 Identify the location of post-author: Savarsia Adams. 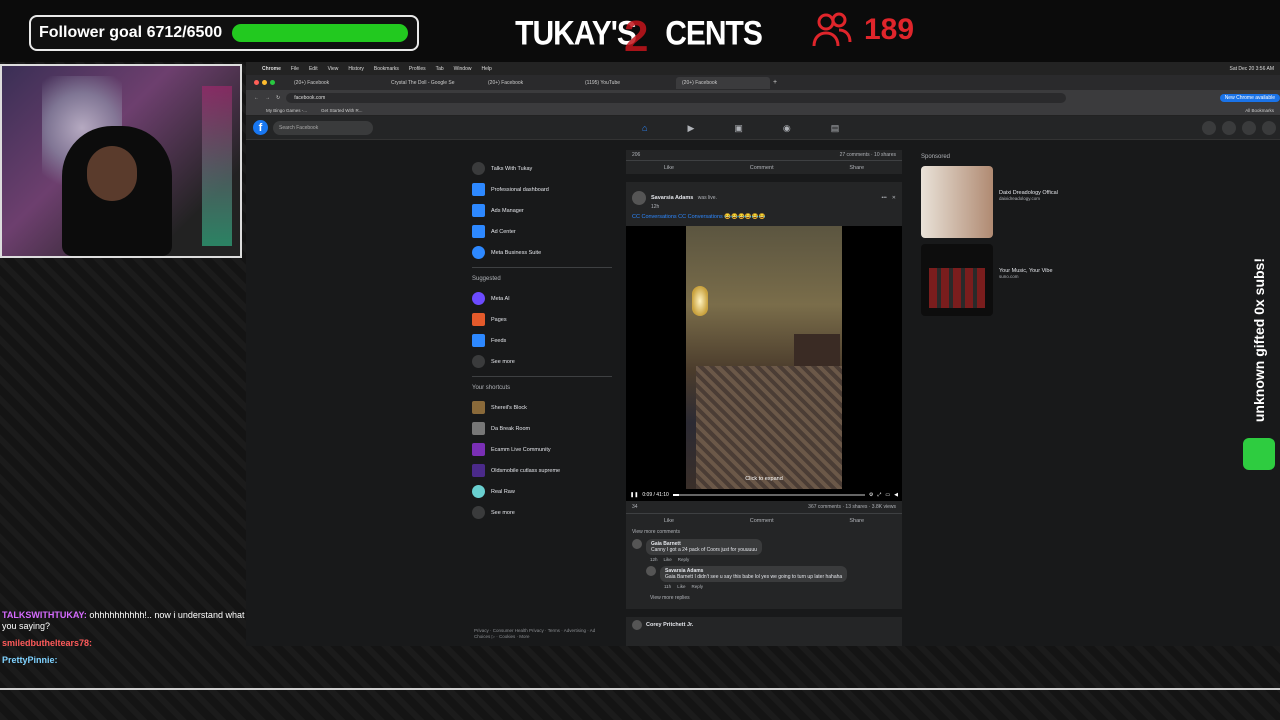
(672, 198).